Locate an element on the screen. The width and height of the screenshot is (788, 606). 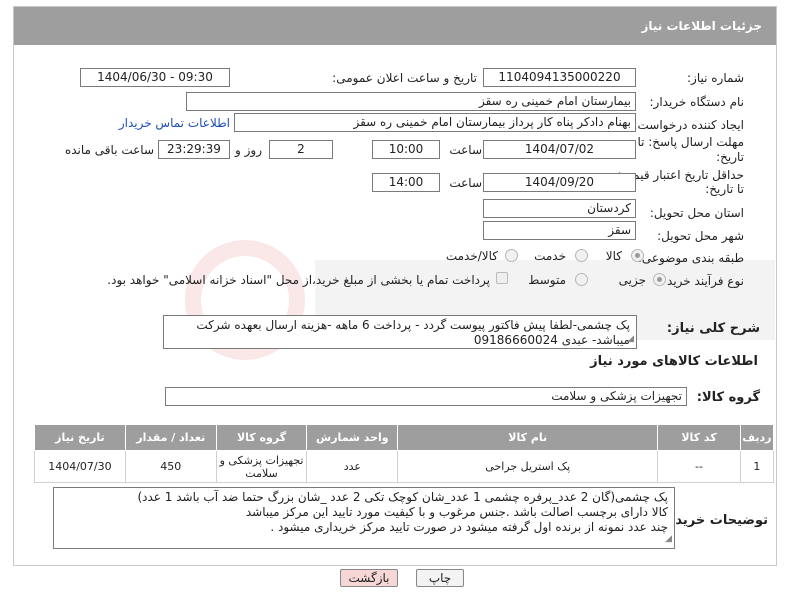
cell-unit: عدد is located at coordinates (352, 466).